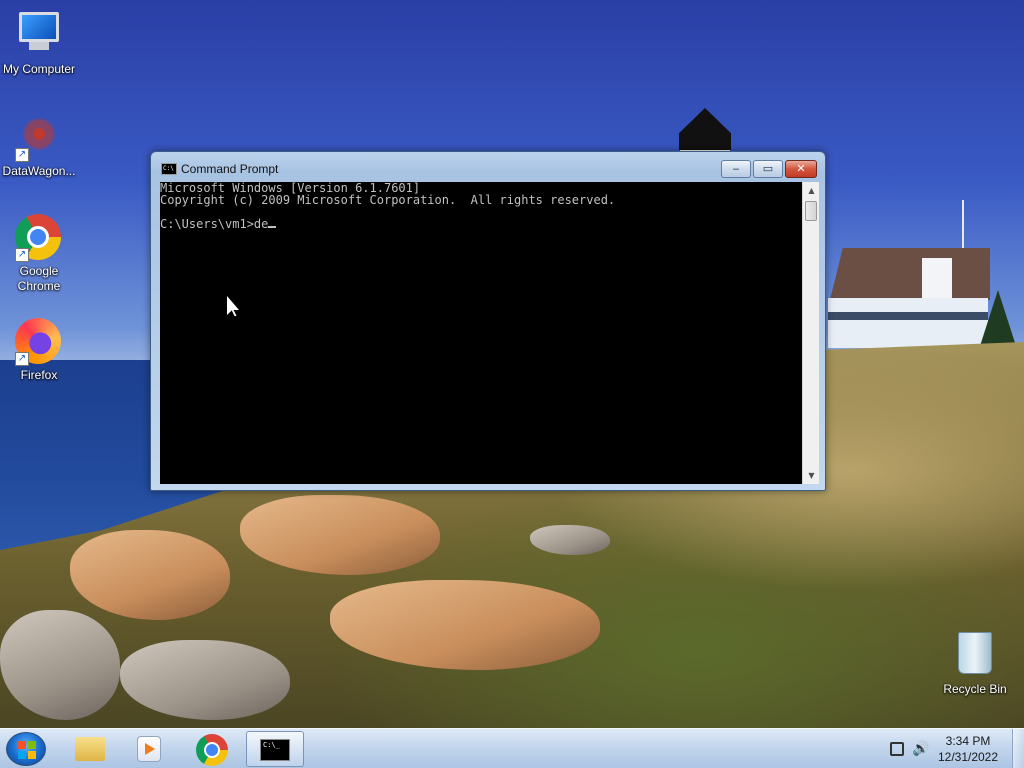  Describe the element at coordinates (811, 211) in the screenshot. I see `scrollbar-thumb` at that location.